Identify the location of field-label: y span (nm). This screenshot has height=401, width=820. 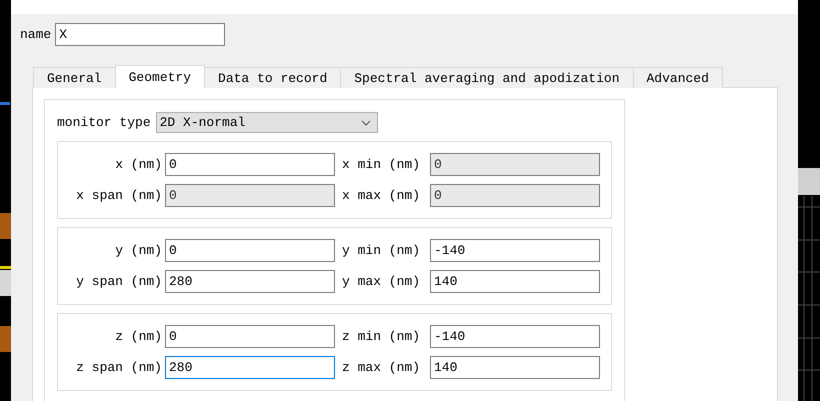
(119, 281).